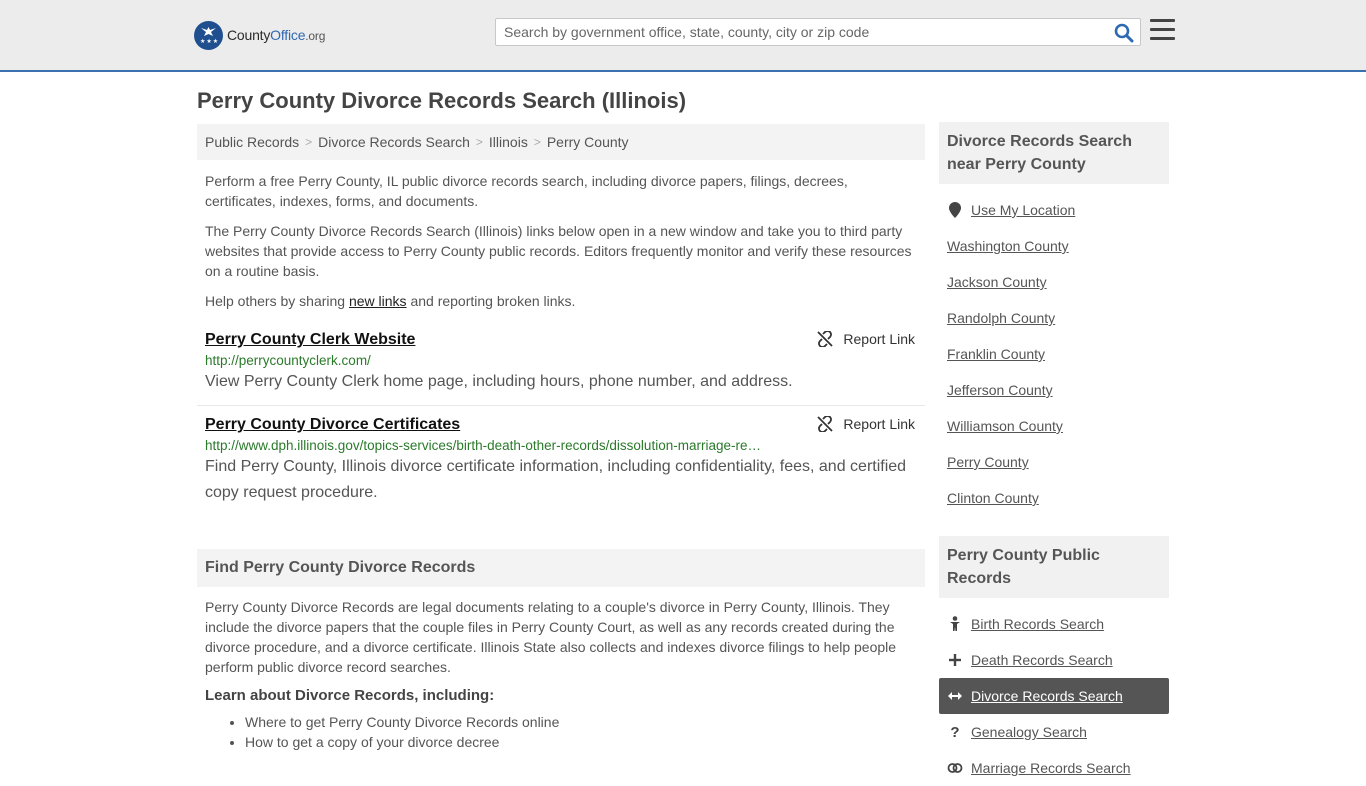  I want to click on list-item: Jackson County, so click(1054, 282).